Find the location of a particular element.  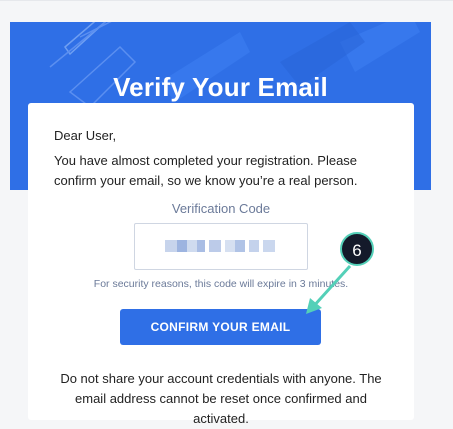

greeting-text: Dear User, is located at coordinates (85, 135).